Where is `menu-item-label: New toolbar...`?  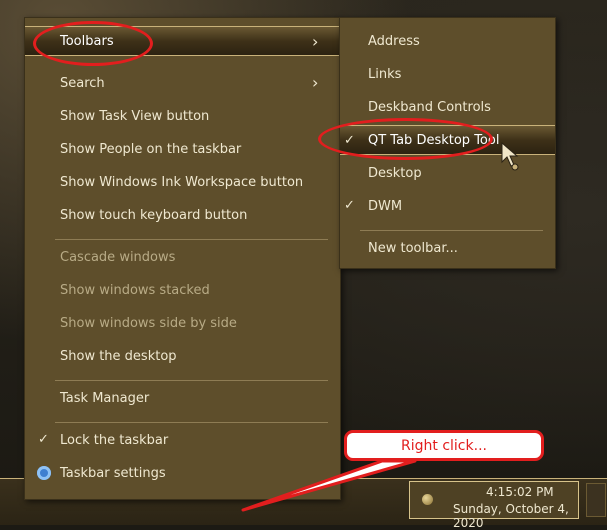
menu-item-label: New toolbar... is located at coordinates (413, 248).